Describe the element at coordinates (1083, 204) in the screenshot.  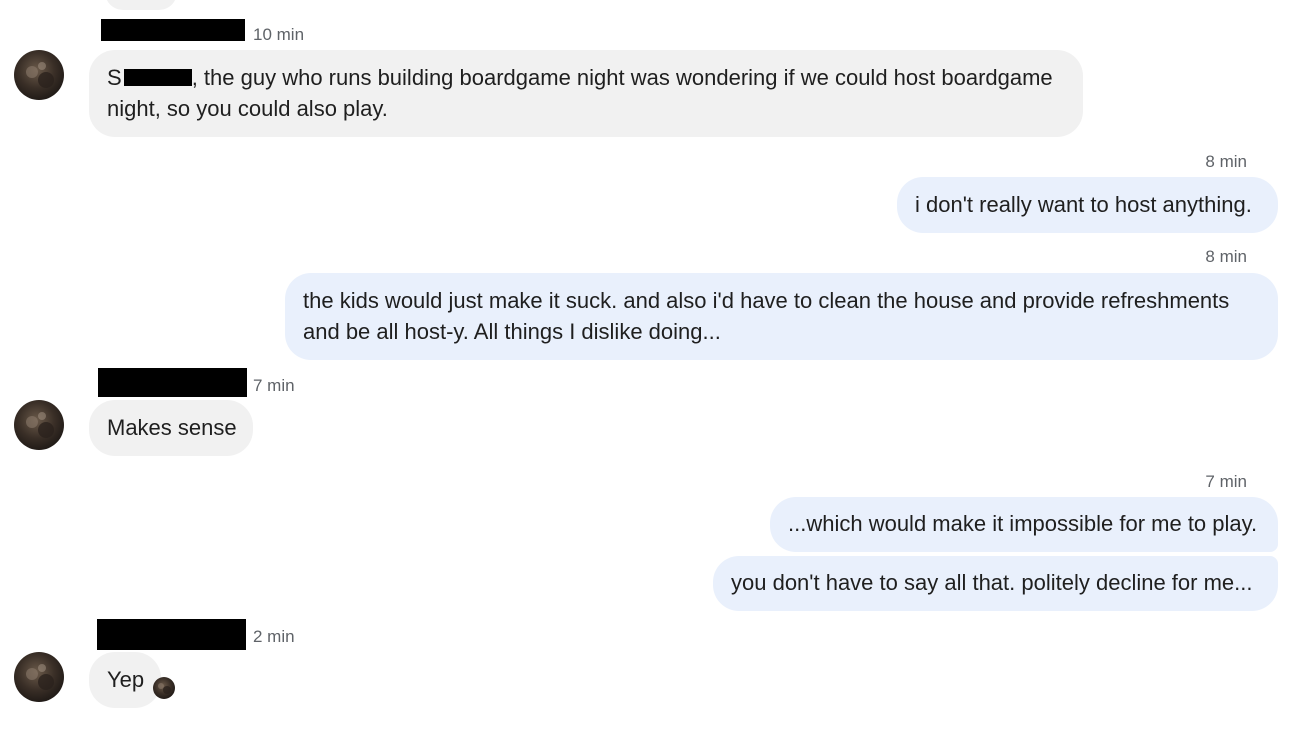
I see `message-text: i don't really want to host anything.` at that location.